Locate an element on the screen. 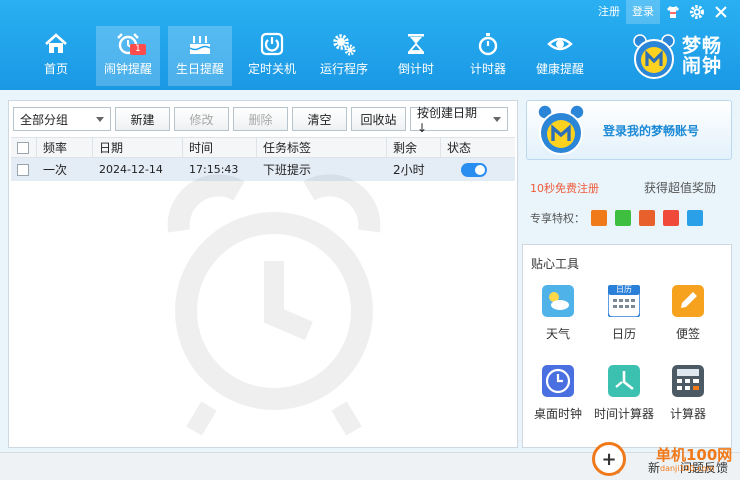  nav-birthday-label: 生日提醒 is located at coordinates (199, 69).